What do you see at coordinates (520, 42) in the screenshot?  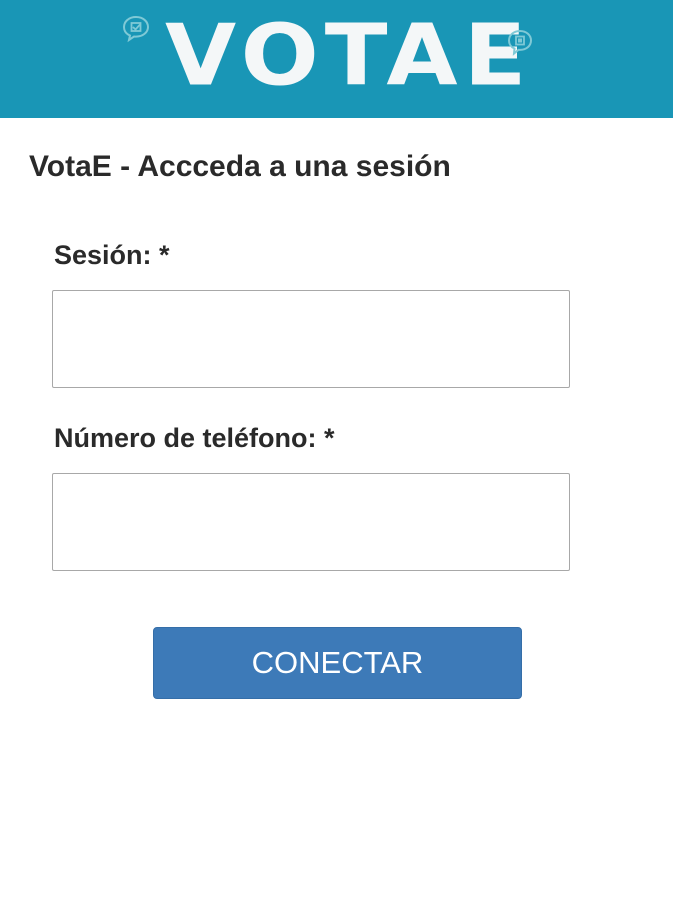 I see `chat-square-icon` at bounding box center [520, 42].